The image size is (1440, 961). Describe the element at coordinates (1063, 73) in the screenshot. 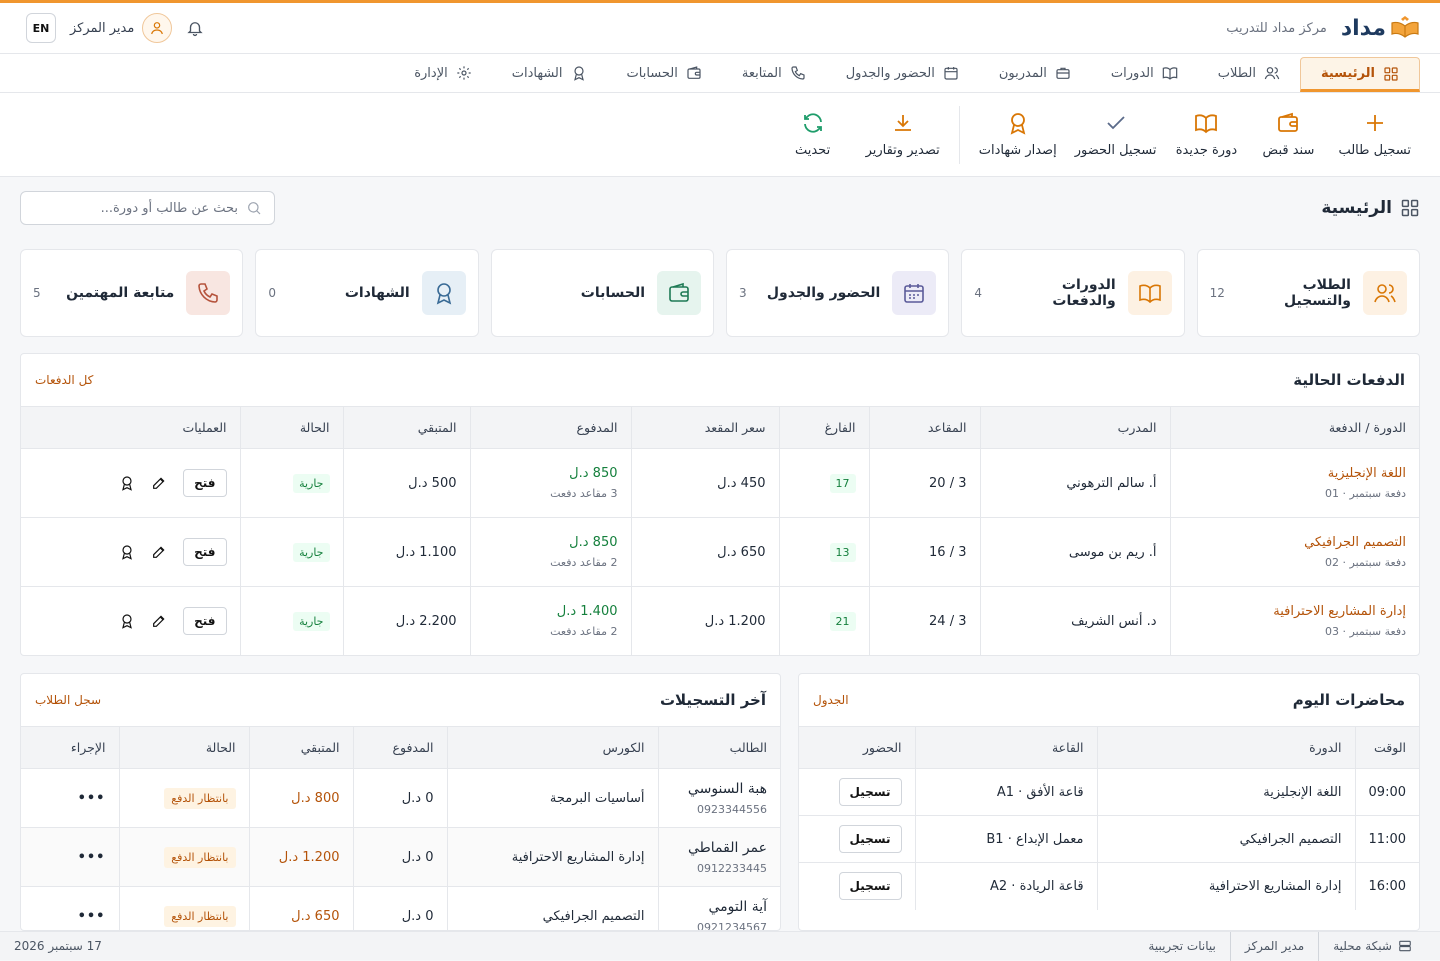

I see `briefcase-icon` at that location.